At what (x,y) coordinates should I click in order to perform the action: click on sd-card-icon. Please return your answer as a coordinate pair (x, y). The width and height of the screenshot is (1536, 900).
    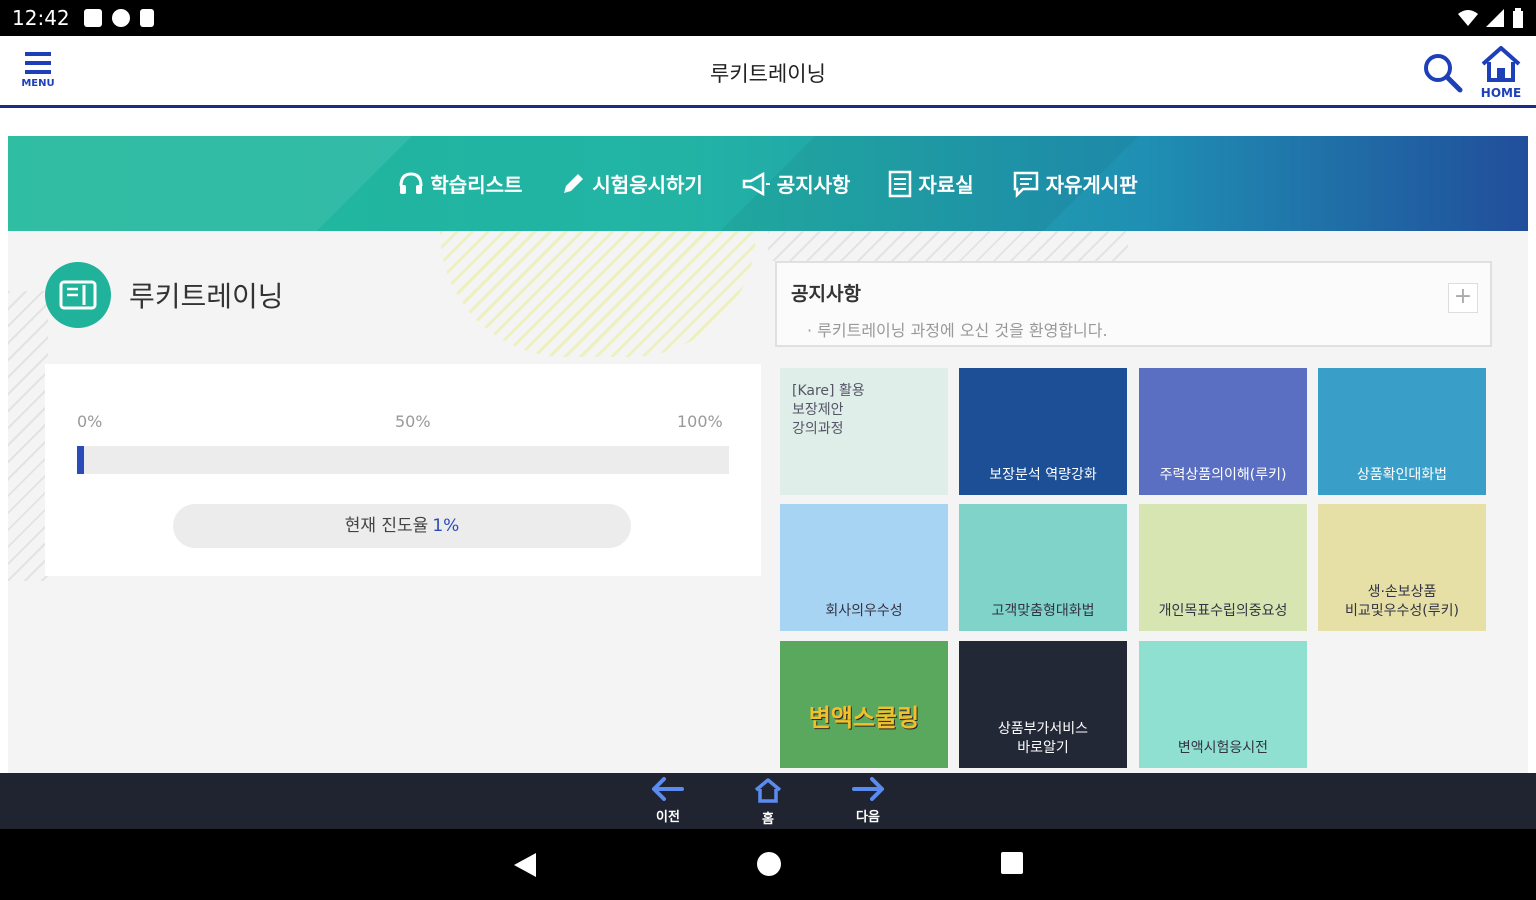
    Looking at the image, I should click on (146, 18).